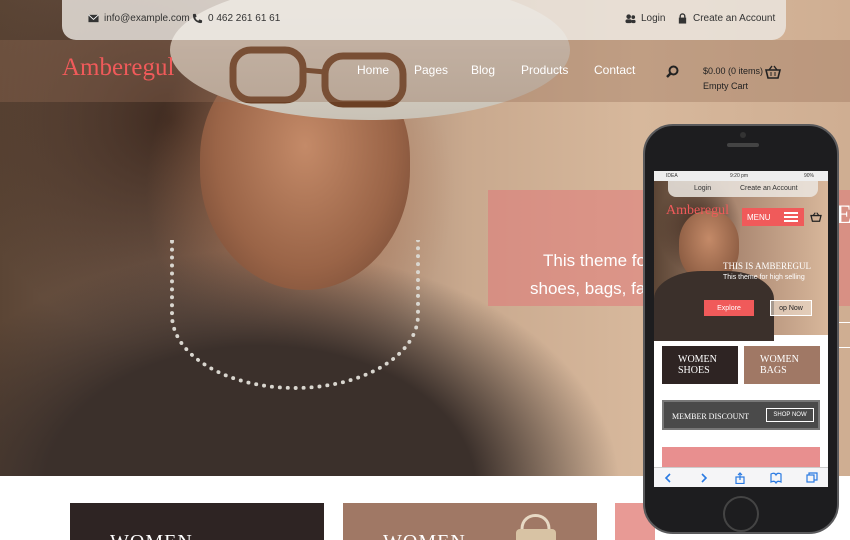  What do you see at coordinates (767, 266) in the screenshot?
I see `mobile-slide-title: THIS IS AMBEREGUL` at bounding box center [767, 266].